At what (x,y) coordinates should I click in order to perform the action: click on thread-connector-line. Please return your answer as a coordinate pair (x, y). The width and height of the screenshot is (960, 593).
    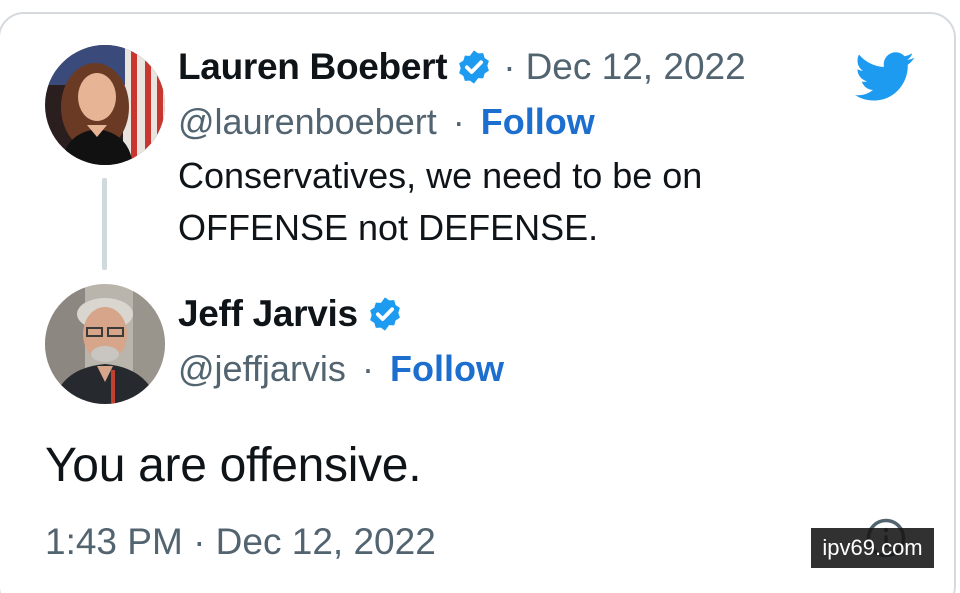
    Looking at the image, I should click on (104, 224).